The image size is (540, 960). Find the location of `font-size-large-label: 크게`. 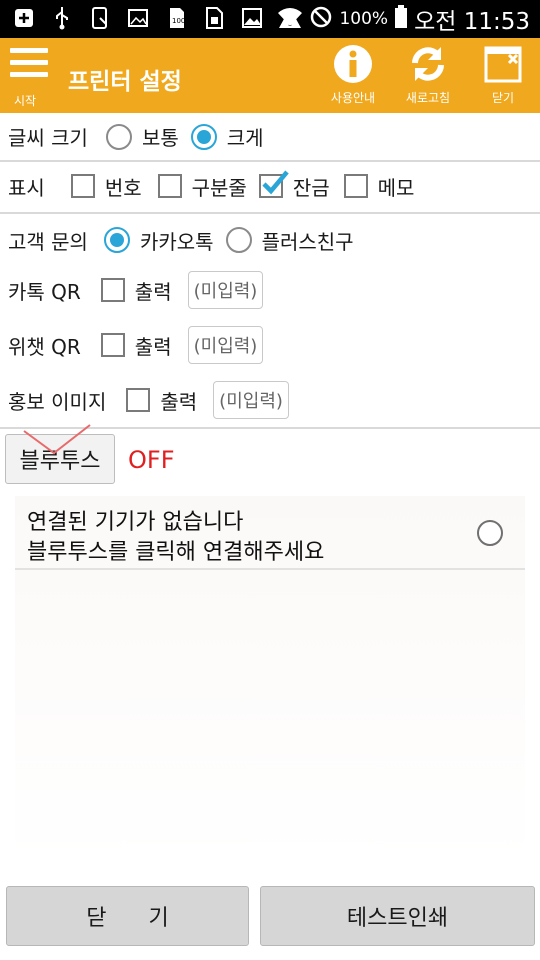

font-size-large-label: 크게 is located at coordinates (245, 138).